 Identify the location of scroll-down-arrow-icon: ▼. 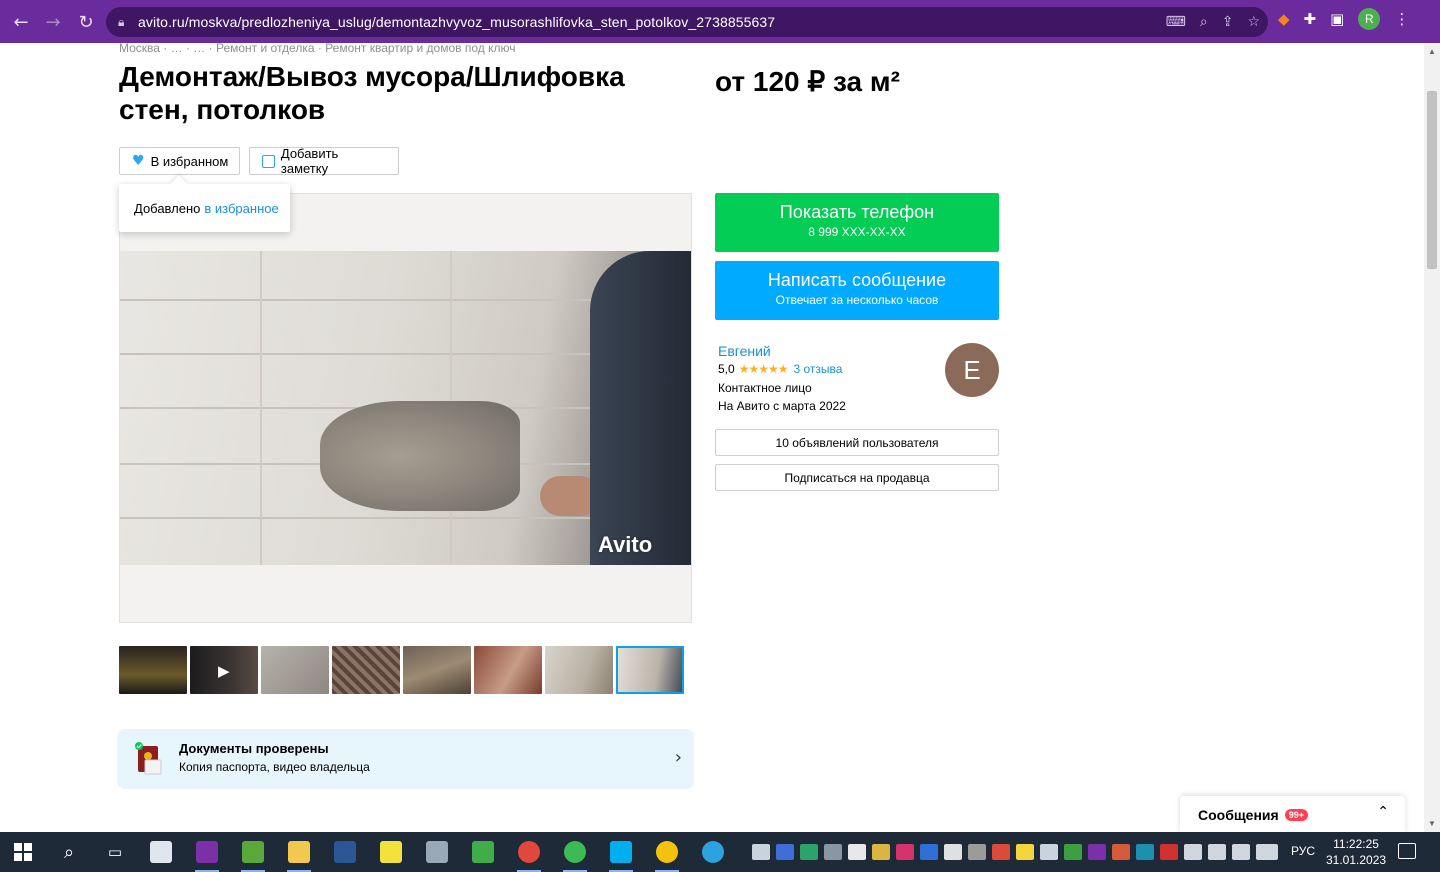
(1432, 823).